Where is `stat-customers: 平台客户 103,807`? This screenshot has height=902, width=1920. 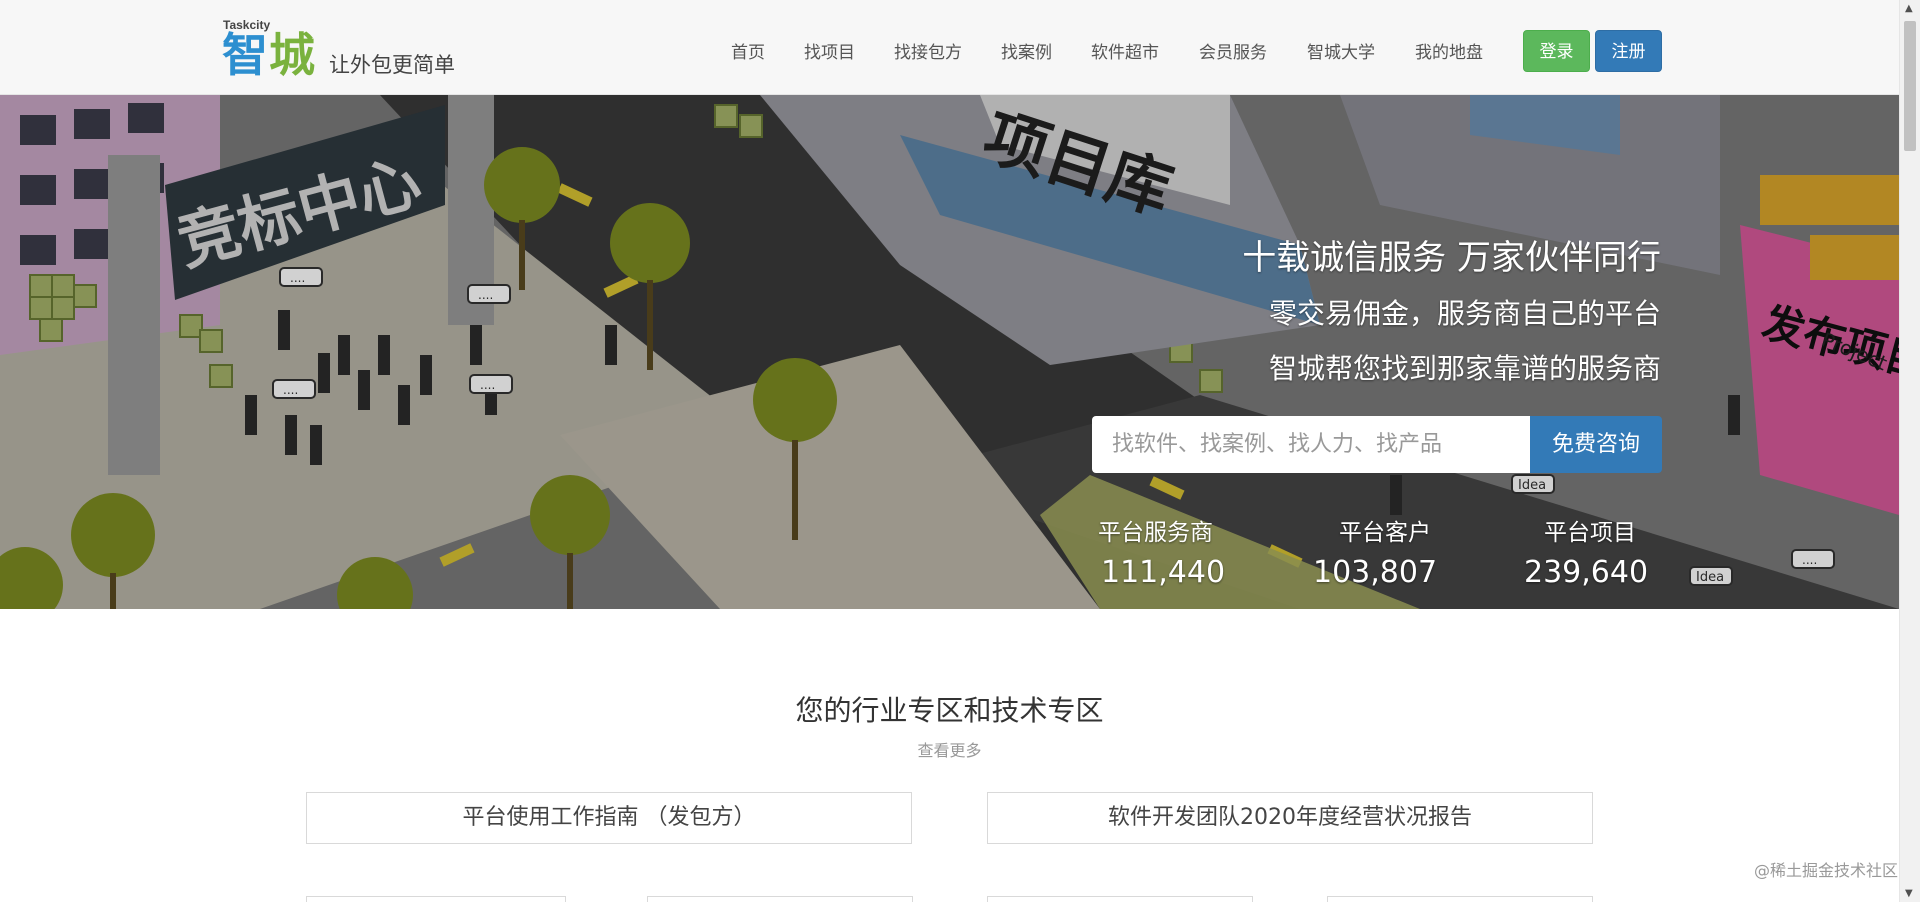 stat-customers: 平台客户 103,807 is located at coordinates (1375, 551).